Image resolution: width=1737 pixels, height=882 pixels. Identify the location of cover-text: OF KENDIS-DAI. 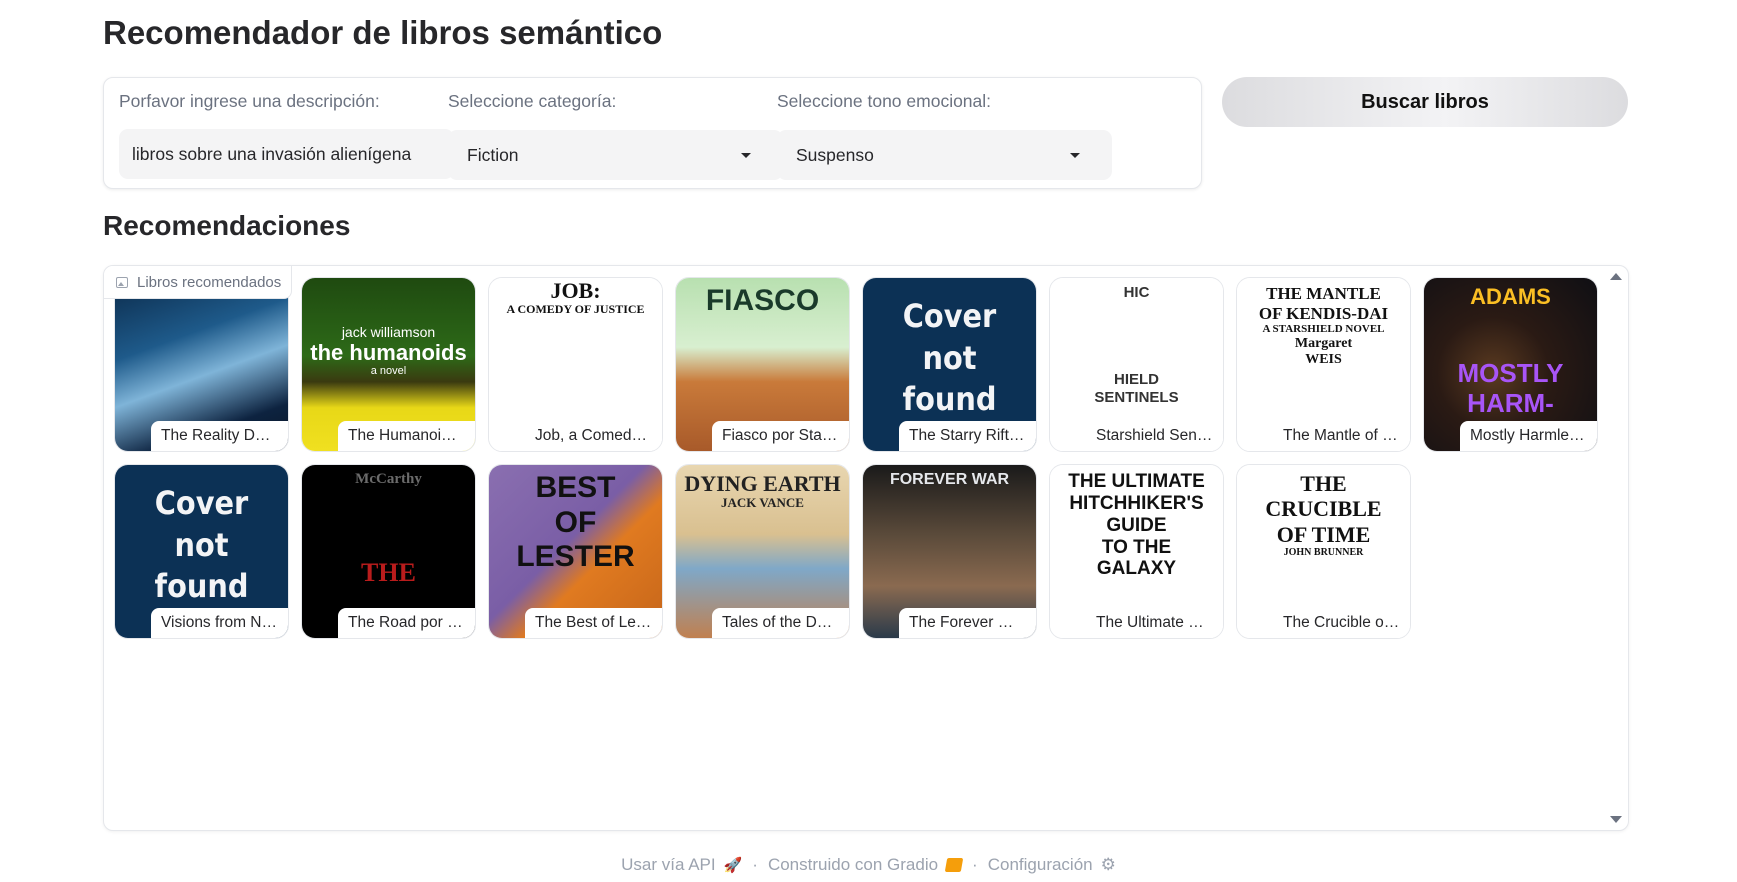
(1323, 313).